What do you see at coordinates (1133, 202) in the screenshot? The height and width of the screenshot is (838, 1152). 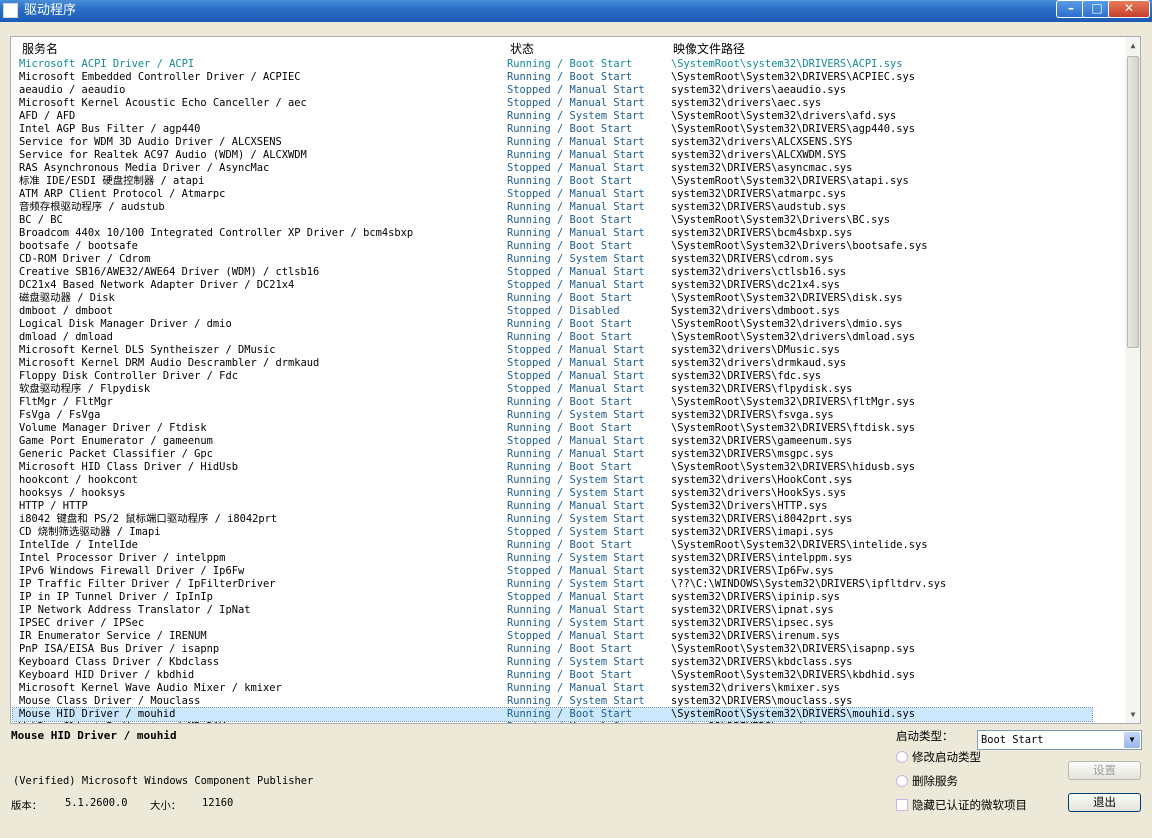 I see `scroll-thumb` at bounding box center [1133, 202].